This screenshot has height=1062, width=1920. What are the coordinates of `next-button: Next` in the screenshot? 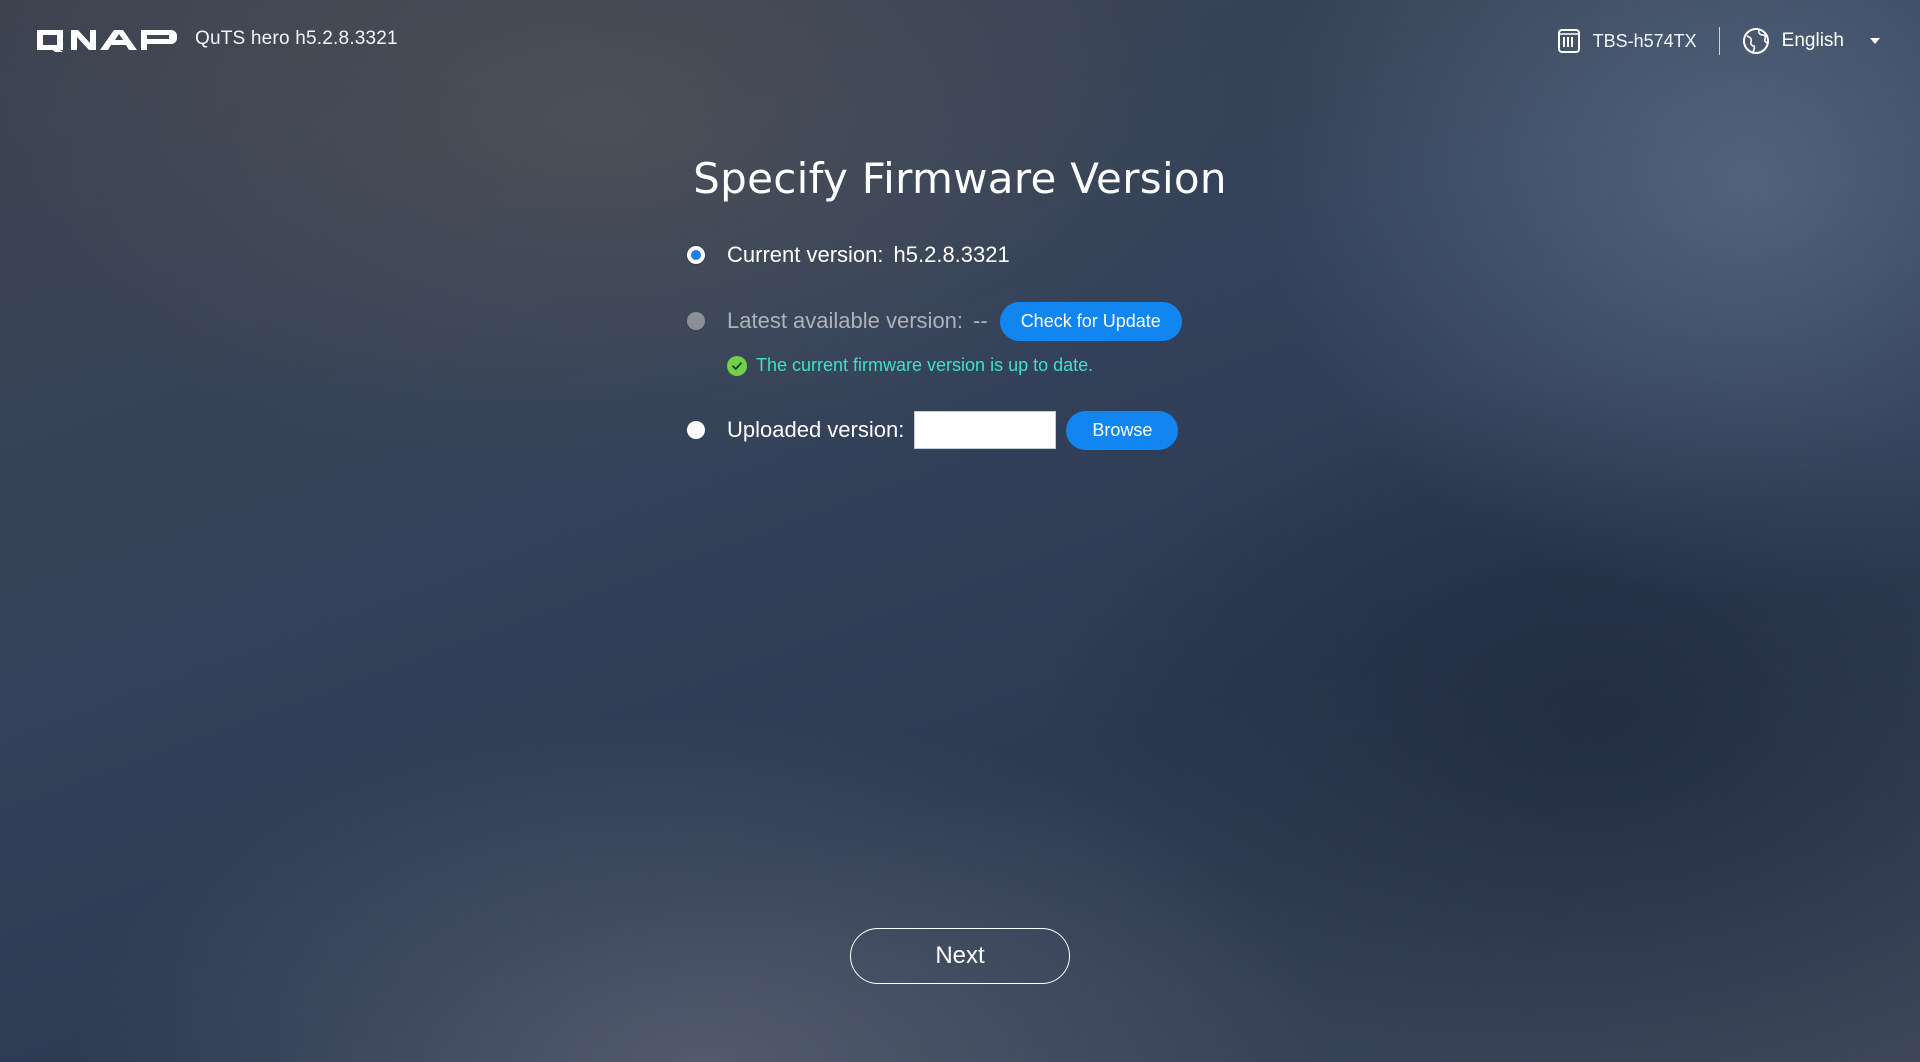 It's located at (960, 956).